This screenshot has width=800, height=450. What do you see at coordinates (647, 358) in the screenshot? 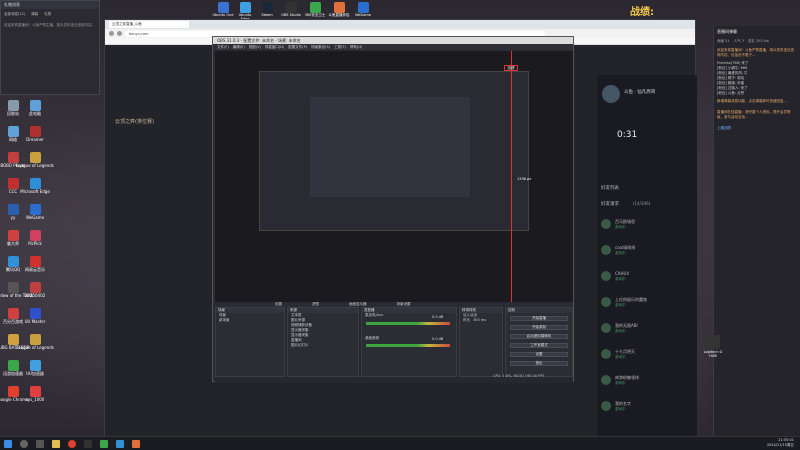
I see `friend-row: 十七月明天 游戏中` at bounding box center [647, 358].